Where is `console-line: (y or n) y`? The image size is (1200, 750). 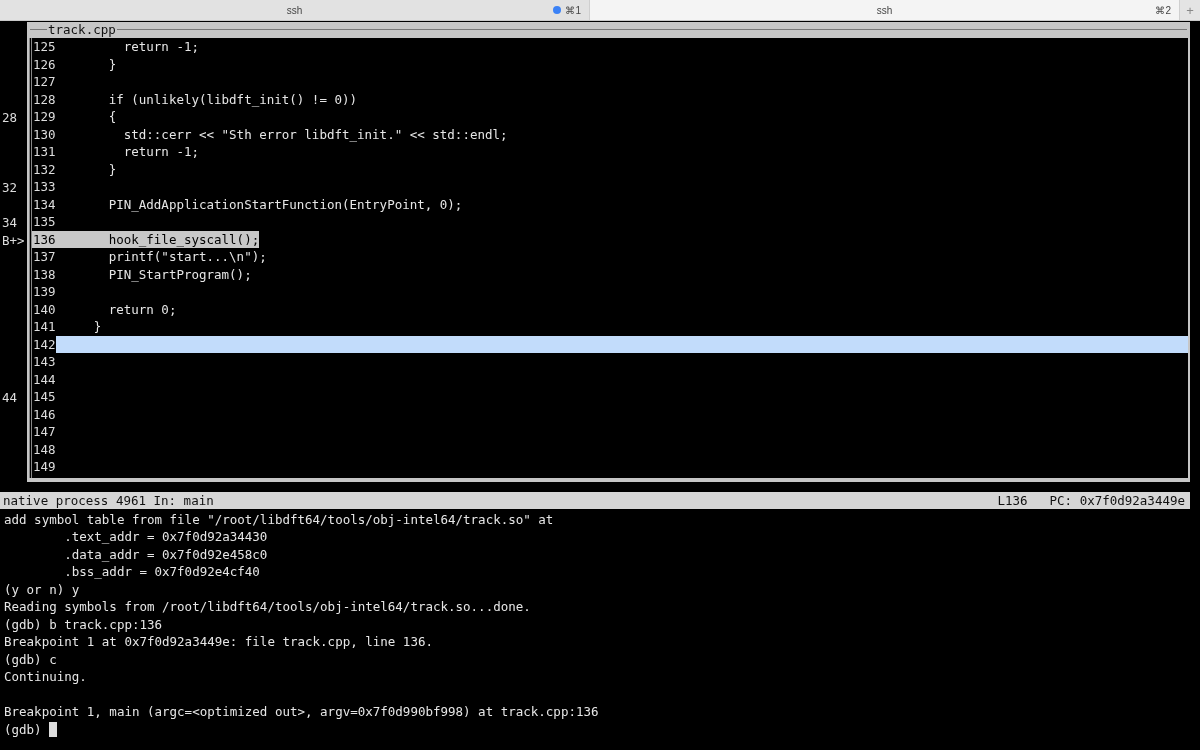 console-line: (y or n) y is located at coordinates (42, 589).